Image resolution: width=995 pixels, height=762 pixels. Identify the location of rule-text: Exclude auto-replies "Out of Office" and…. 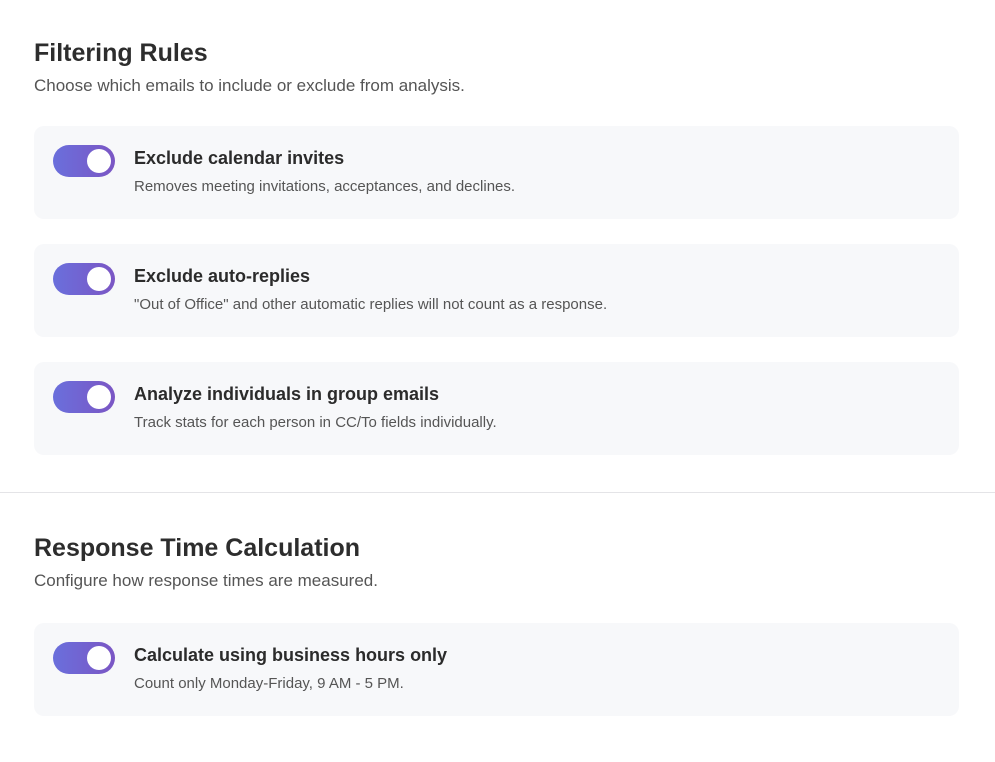
(370, 289).